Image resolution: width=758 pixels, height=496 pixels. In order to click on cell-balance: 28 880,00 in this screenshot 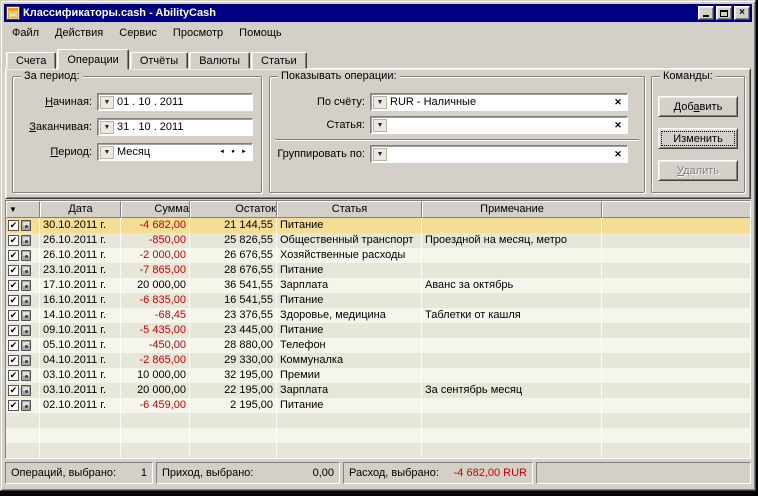, I will do `click(233, 345)`.